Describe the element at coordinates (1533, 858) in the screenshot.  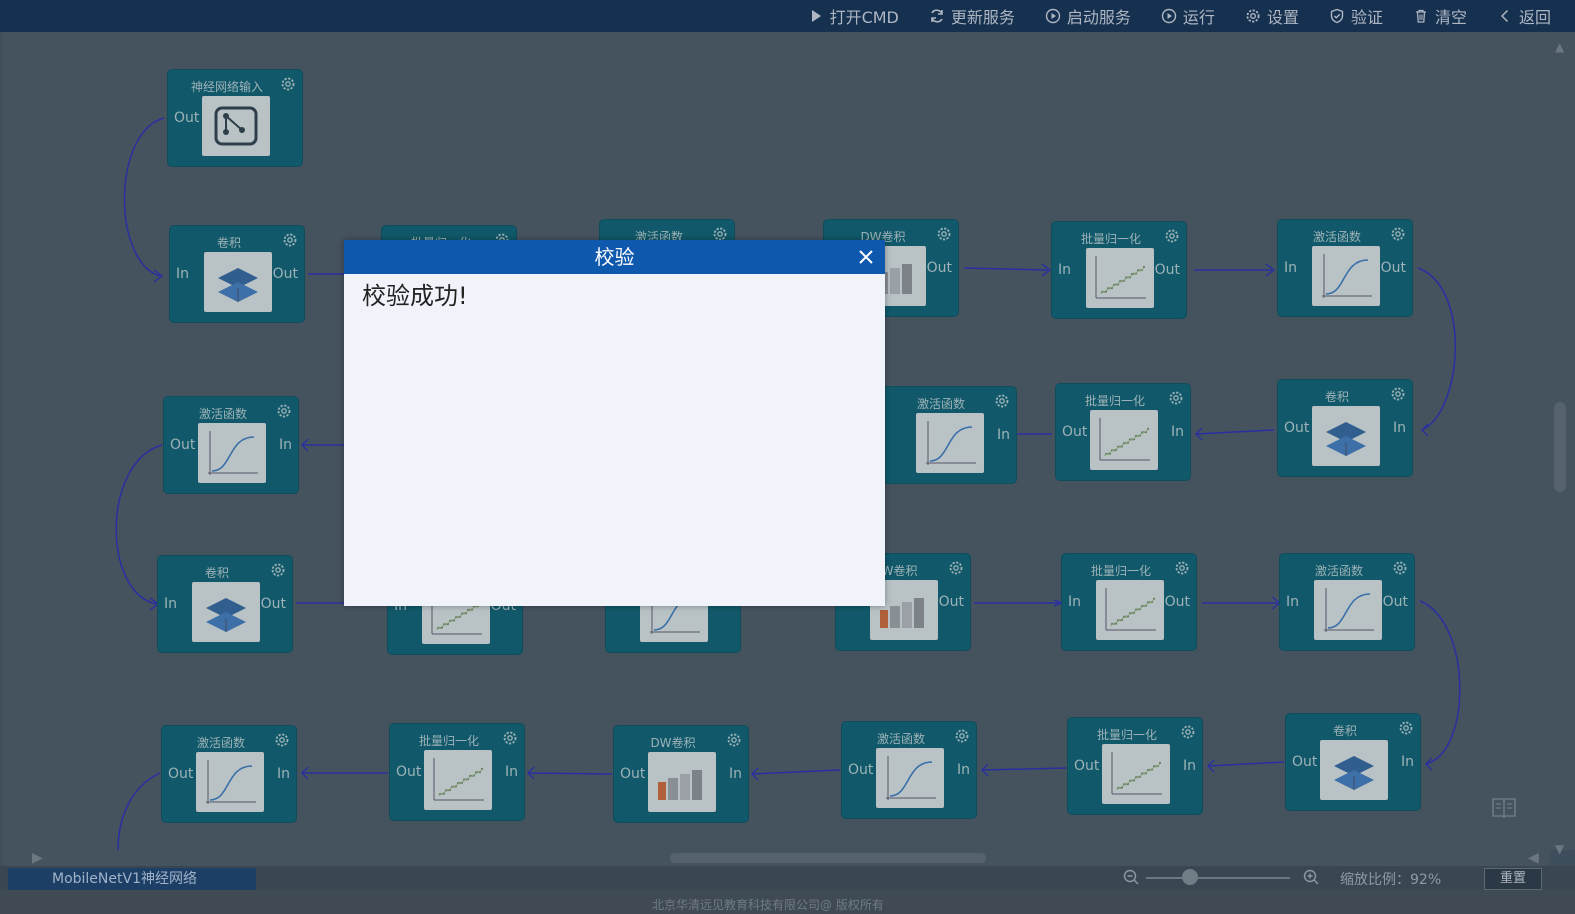
I see `scroll-right-icon: ◀` at that location.